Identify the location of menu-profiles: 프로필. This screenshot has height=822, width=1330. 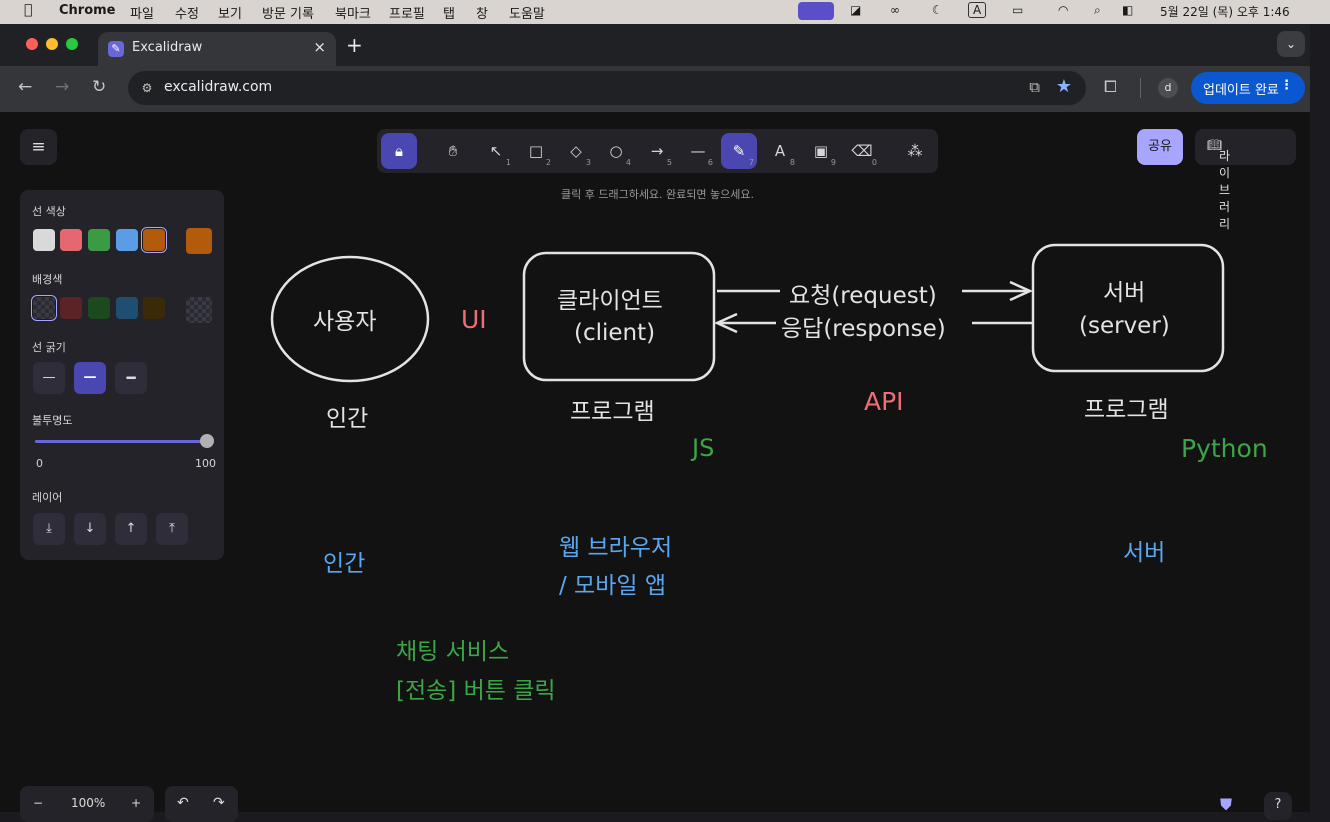
(407, 12).